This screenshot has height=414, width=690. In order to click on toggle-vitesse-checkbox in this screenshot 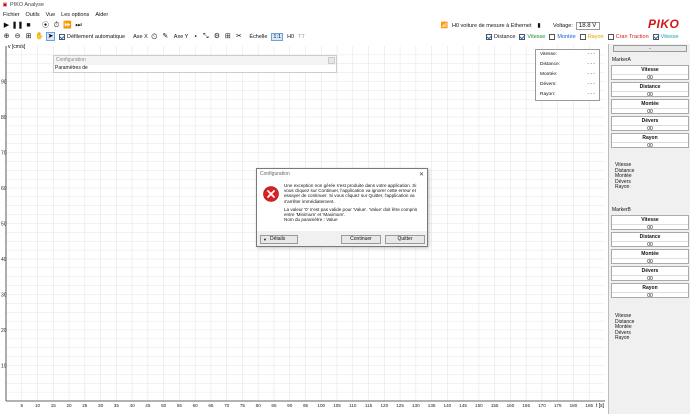, I will do `click(522, 36)`.